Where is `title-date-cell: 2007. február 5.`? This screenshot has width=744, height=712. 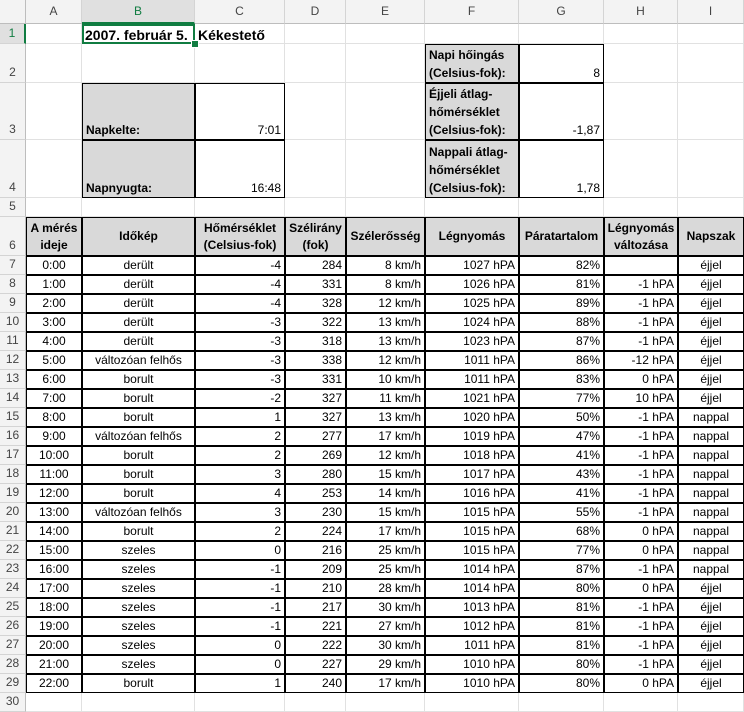 title-date-cell: 2007. február 5. is located at coordinates (138, 34).